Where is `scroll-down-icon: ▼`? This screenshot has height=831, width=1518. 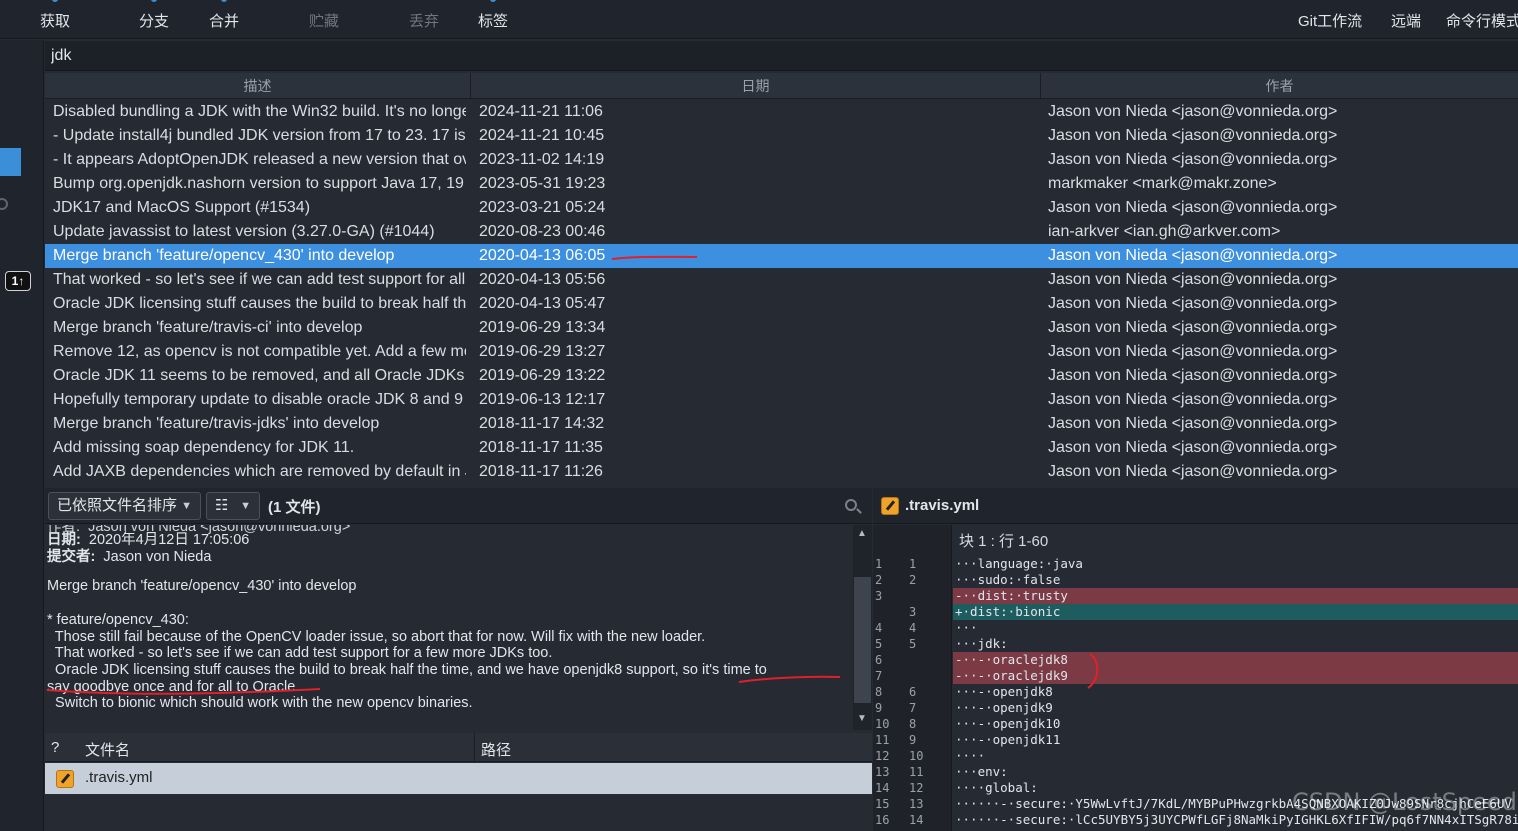 scroll-down-icon: ▼ is located at coordinates (862, 718).